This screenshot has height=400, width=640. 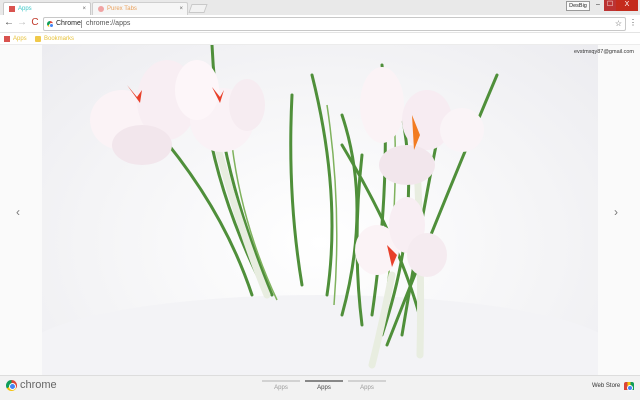 What do you see at coordinates (25, 9) in the screenshot?
I see `tab-label: Apps` at bounding box center [25, 9].